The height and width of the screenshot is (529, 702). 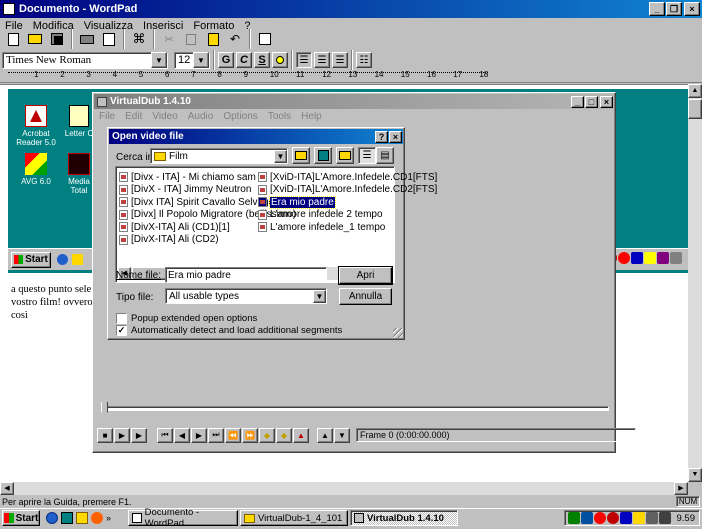 What do you see at coordinates (398, 333) in the screenshot?
I see `resize-grip-icon` at bounding box center [398, 333].